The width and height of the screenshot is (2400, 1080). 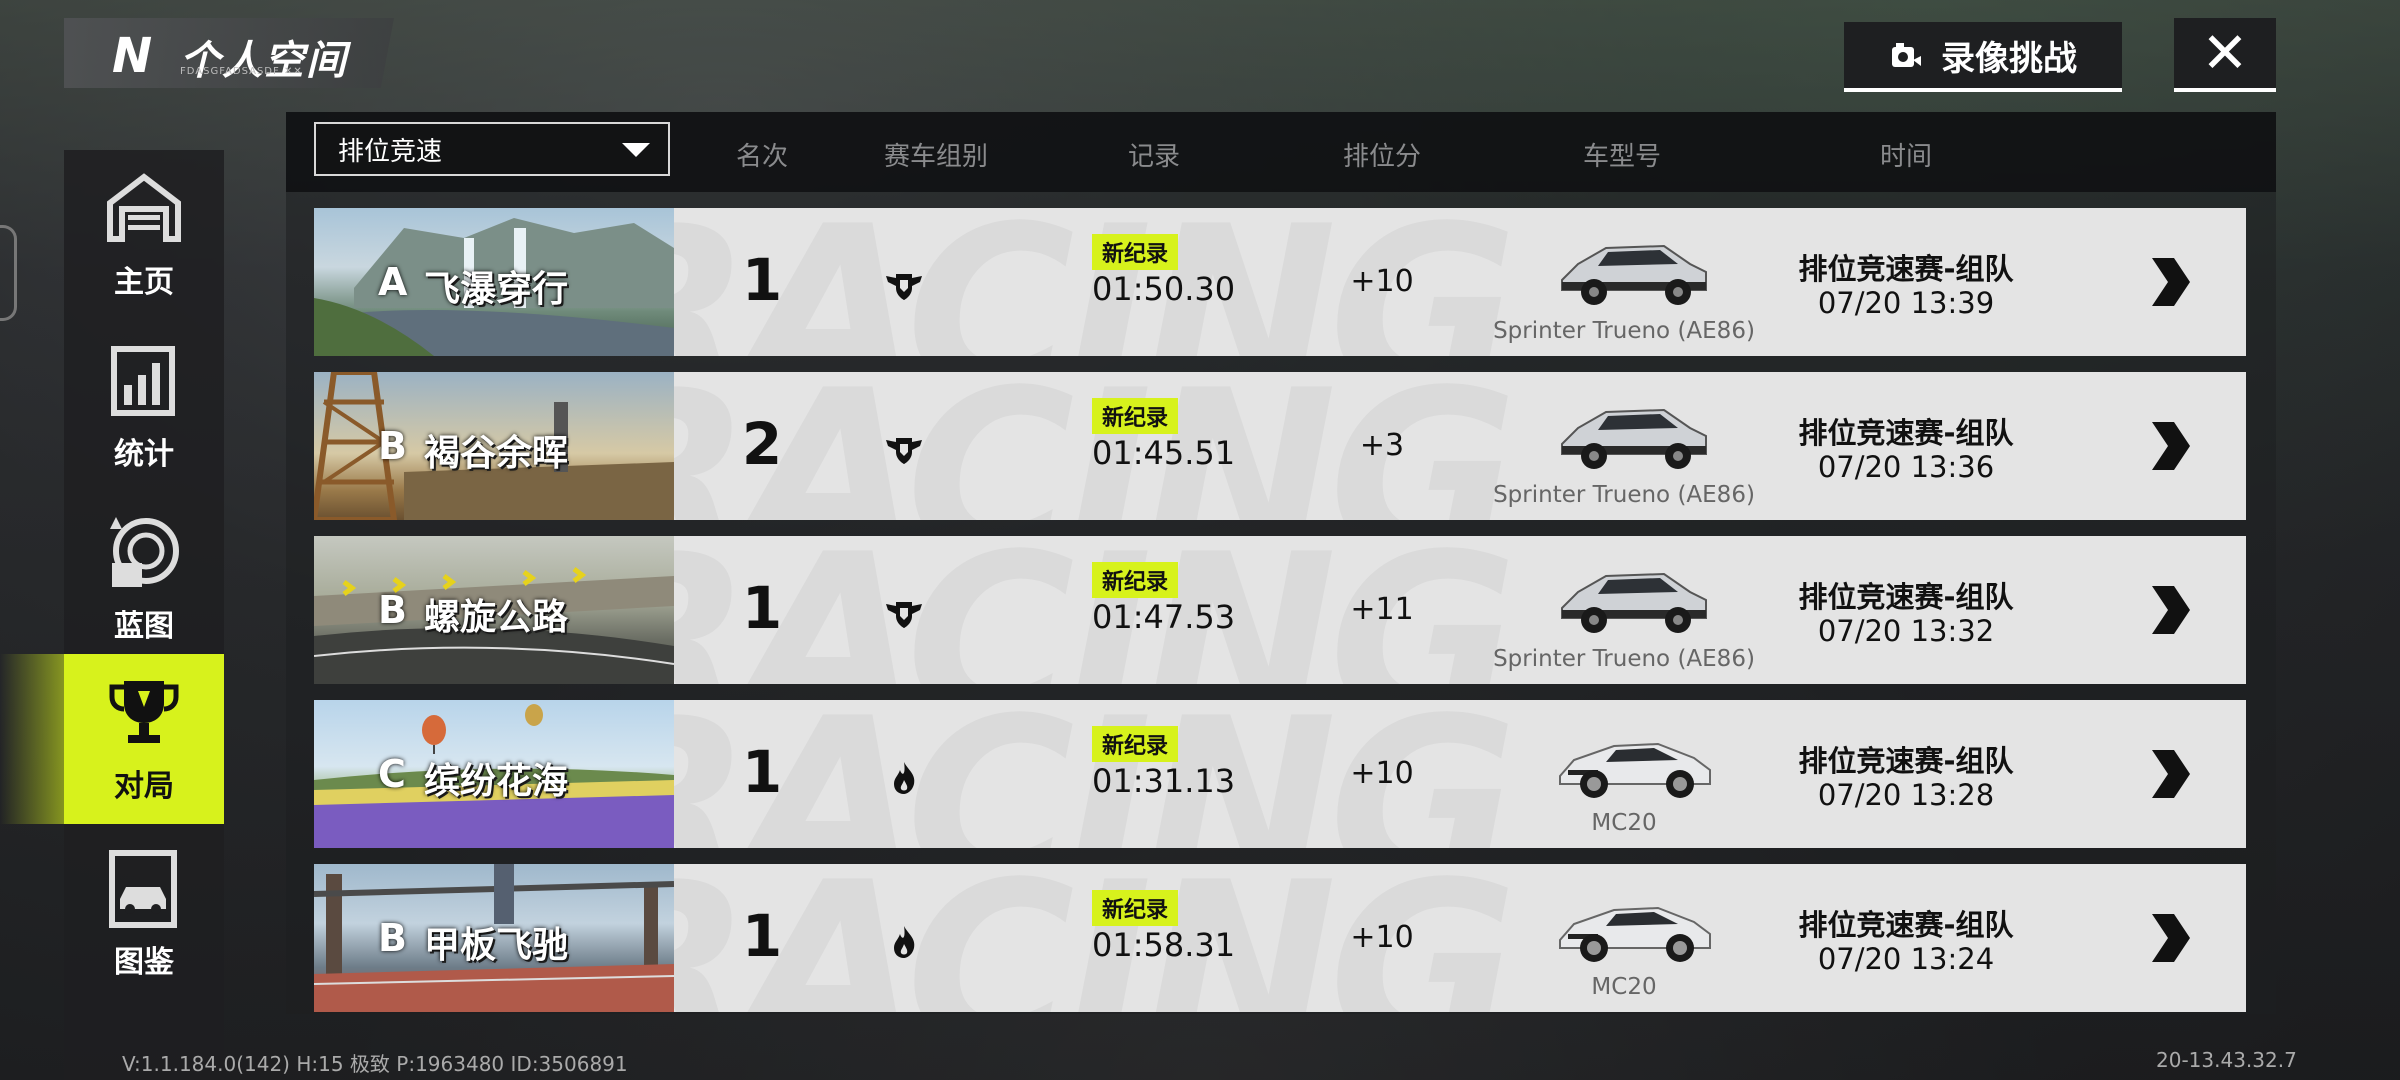 What do you see at coordinates (496, 289) in the screenshot?
I see `map-name: 飞瀑穿行` at bounding box center [496, 289].